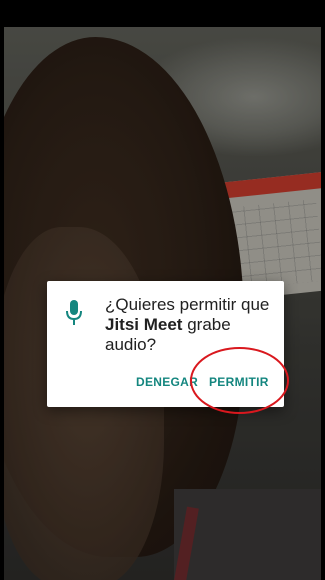  Describe the element at coordinates (74, 312) in the screenshot. I see `microphone-icon` at that location.